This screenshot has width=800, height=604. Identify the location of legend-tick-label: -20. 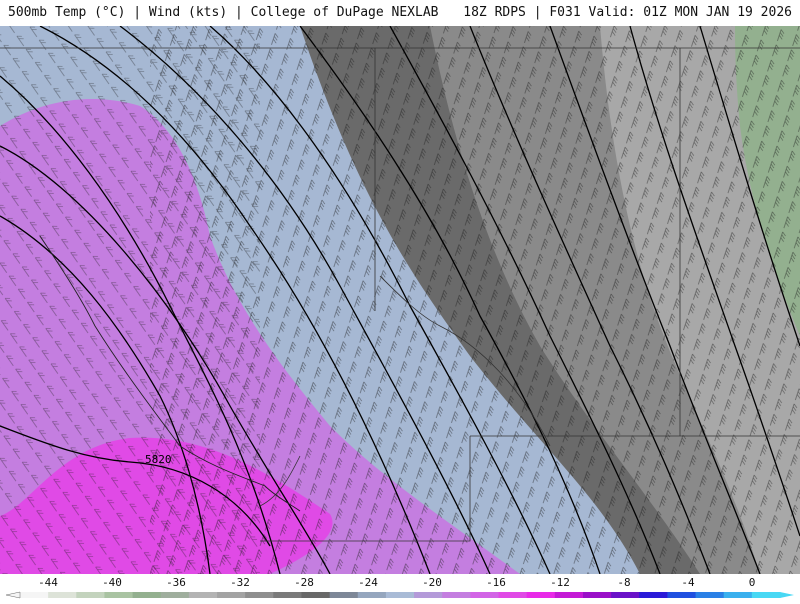
(432, 582).